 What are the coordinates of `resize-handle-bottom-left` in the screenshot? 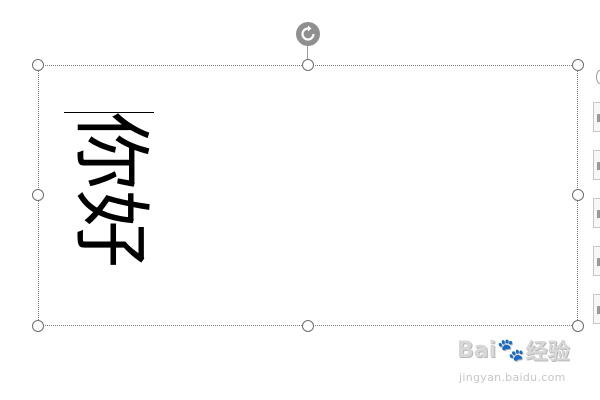 It's located at (38, 326).